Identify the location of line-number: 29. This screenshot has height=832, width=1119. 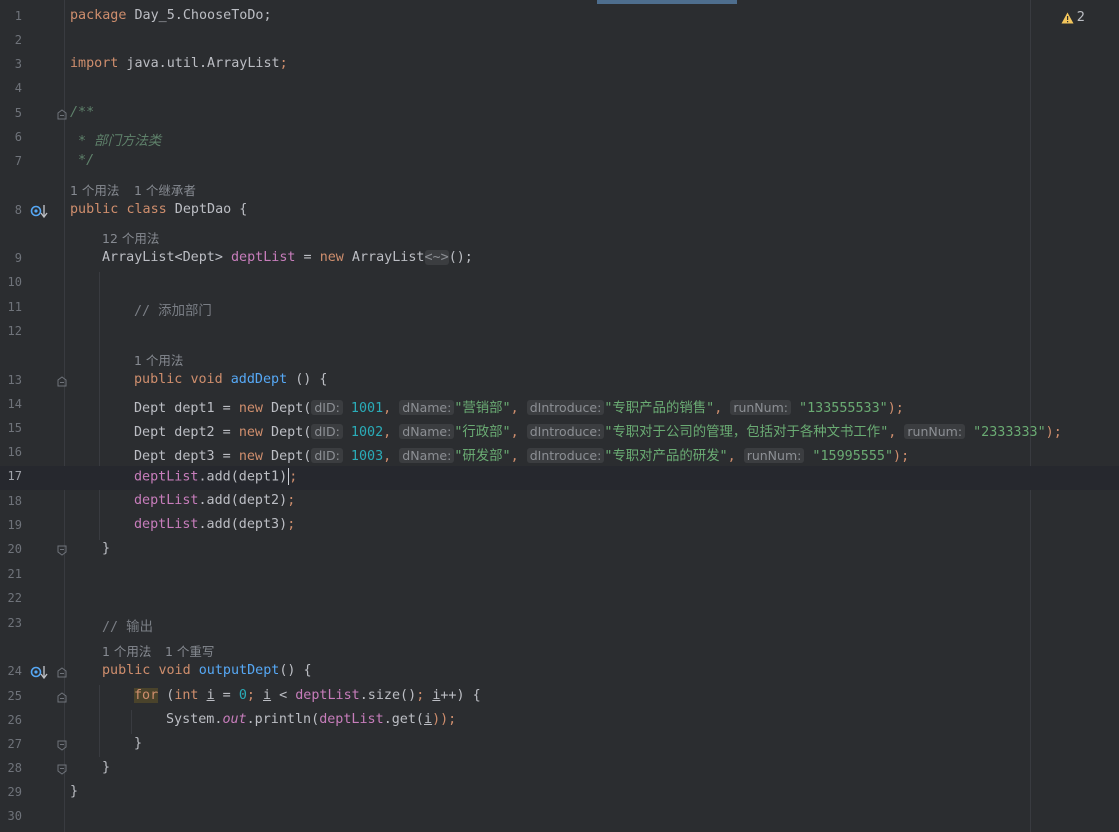
(14, 792).